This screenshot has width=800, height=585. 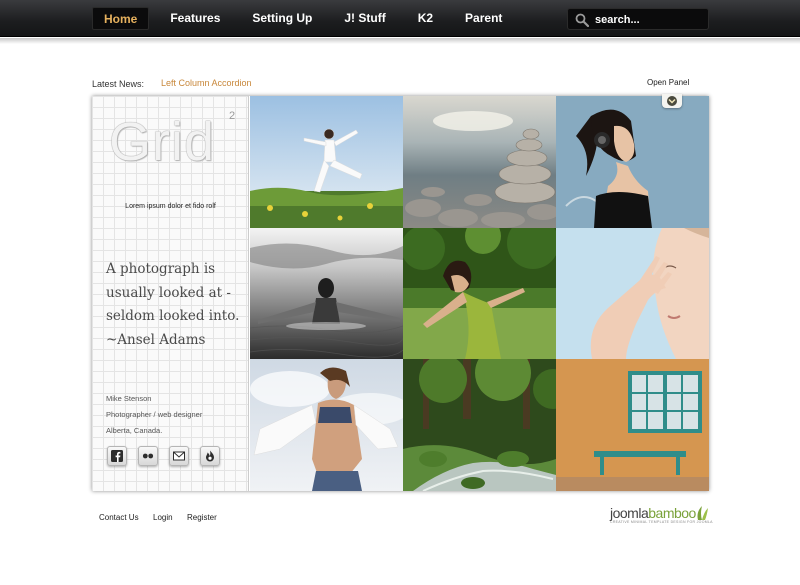 I want to click on stacked-stones-photo, so click(x=479, y=162).